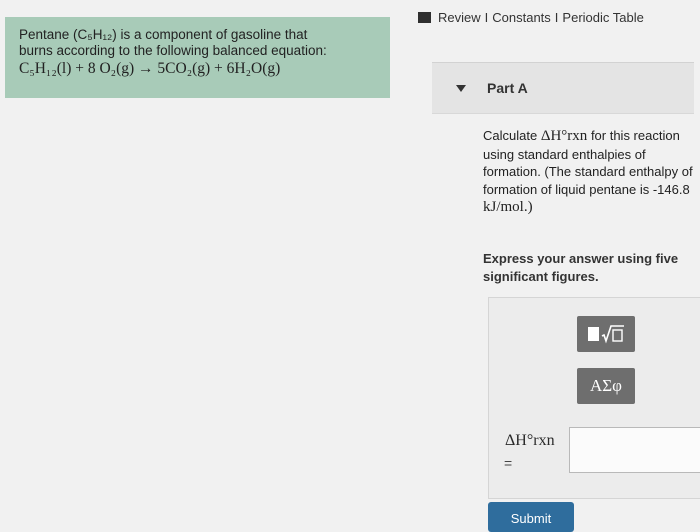 This screenshot has width=700, height=532. I want to click on resource-links: Review I Constants I Periodic Table, so click(531, 17).